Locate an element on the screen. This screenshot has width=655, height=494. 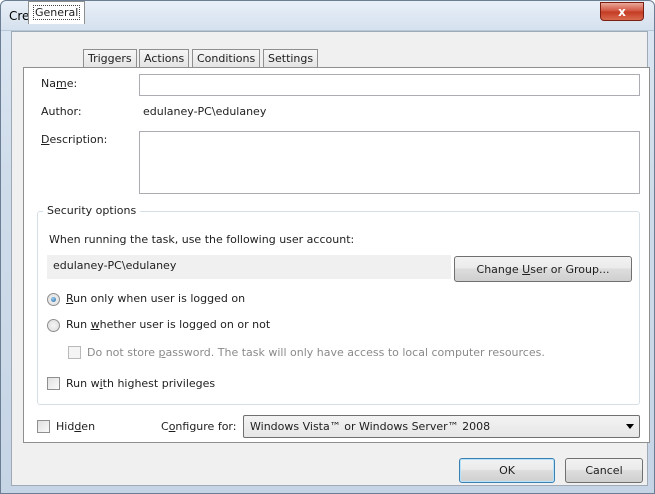
close-icon: x is located at coordinates (622, 11).